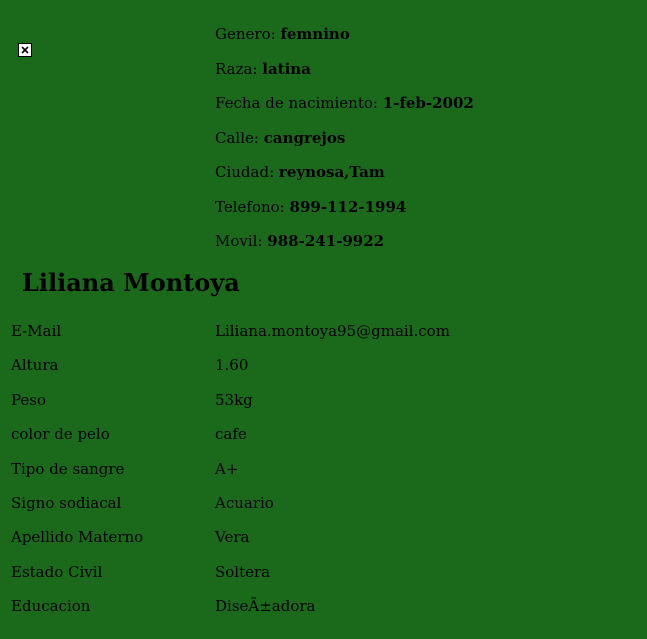 The image size is (647, 639). Describe the element at coordinates (250, 206) in the screenshot. I see `info-label: Telefono:` at that location.